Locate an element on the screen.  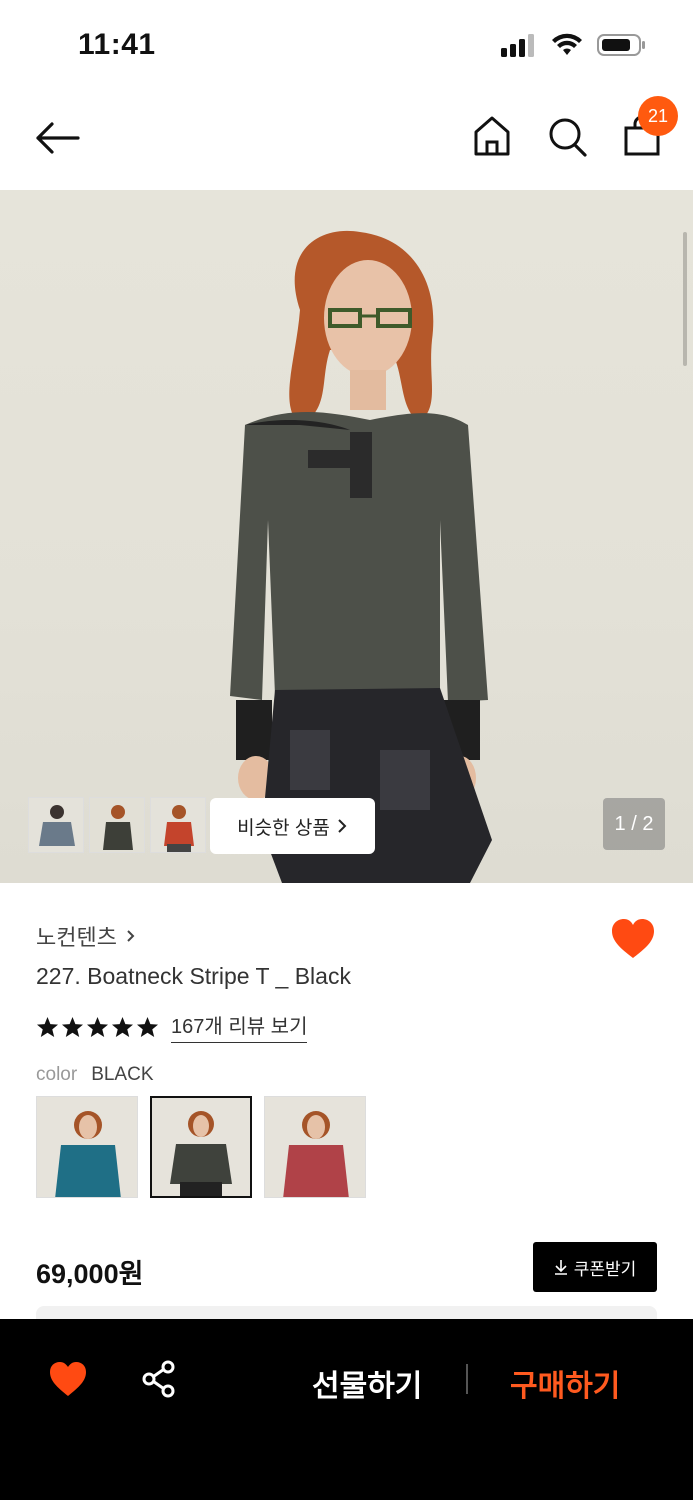
similar-products-button: 비슷한 상품 is located at coordinates (292, 826).